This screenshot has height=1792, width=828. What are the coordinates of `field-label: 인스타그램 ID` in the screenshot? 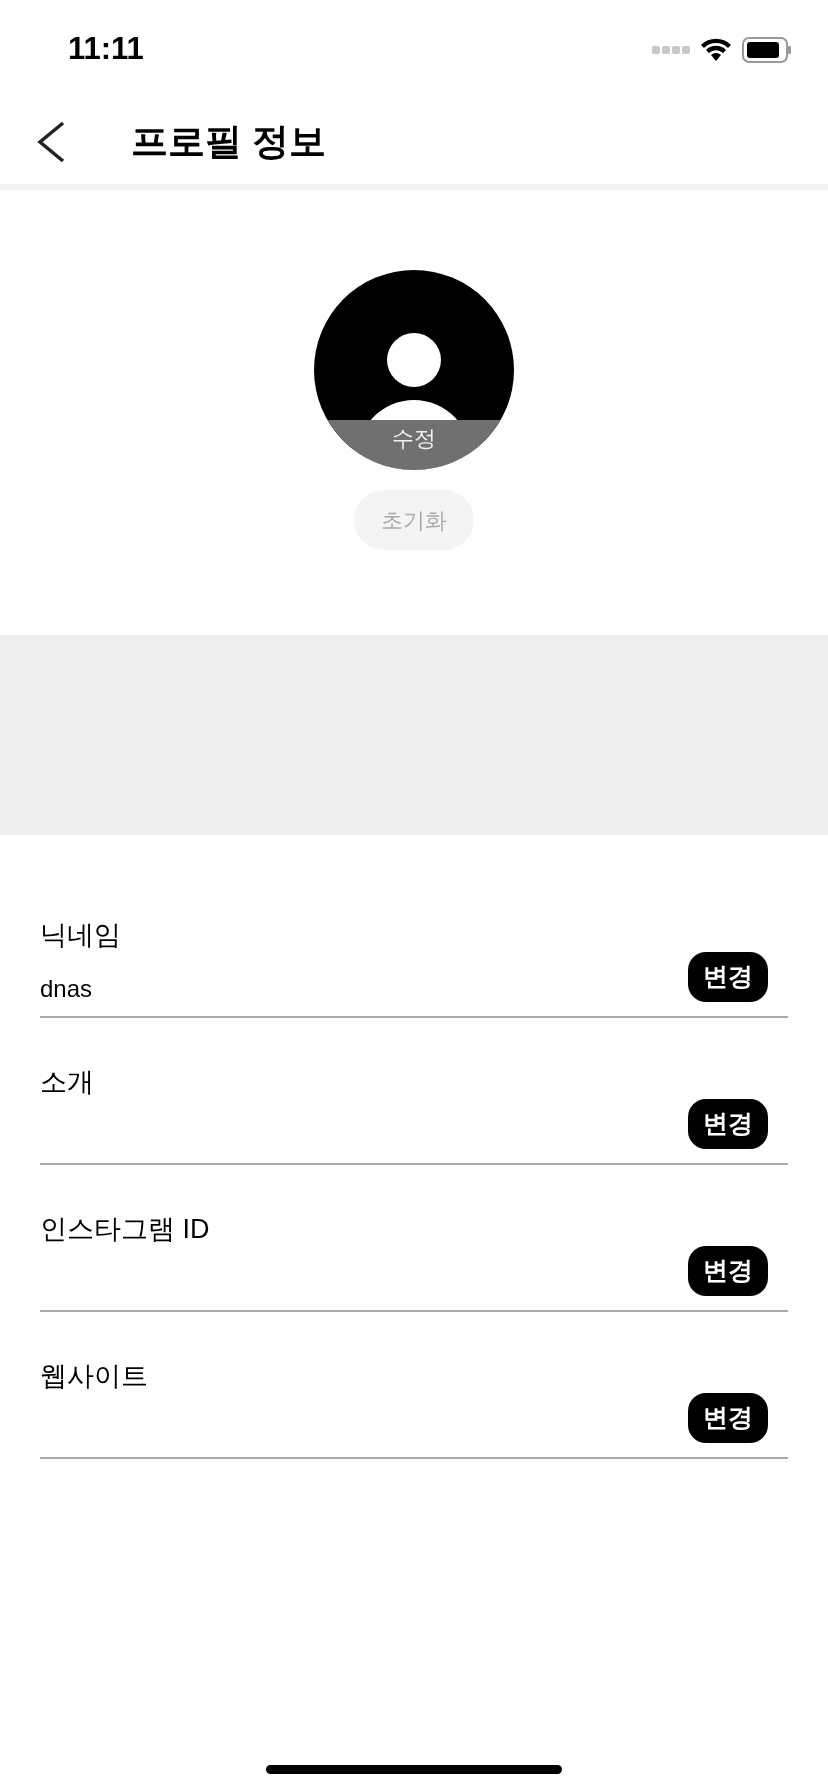 It's located at (125, 1229).